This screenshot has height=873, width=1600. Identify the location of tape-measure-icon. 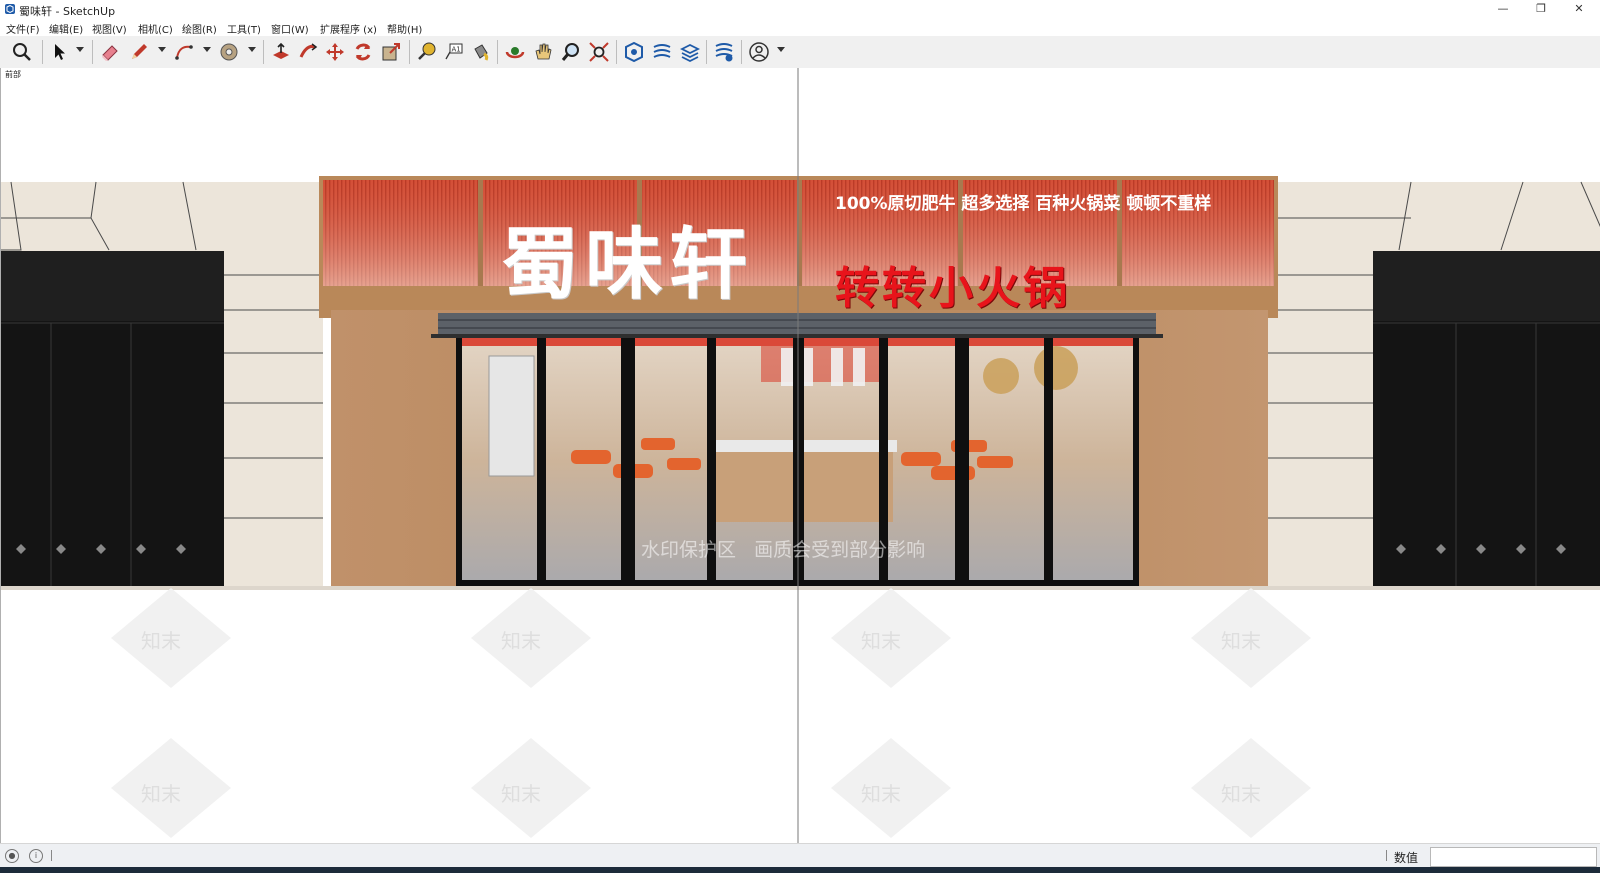
(427, 52).